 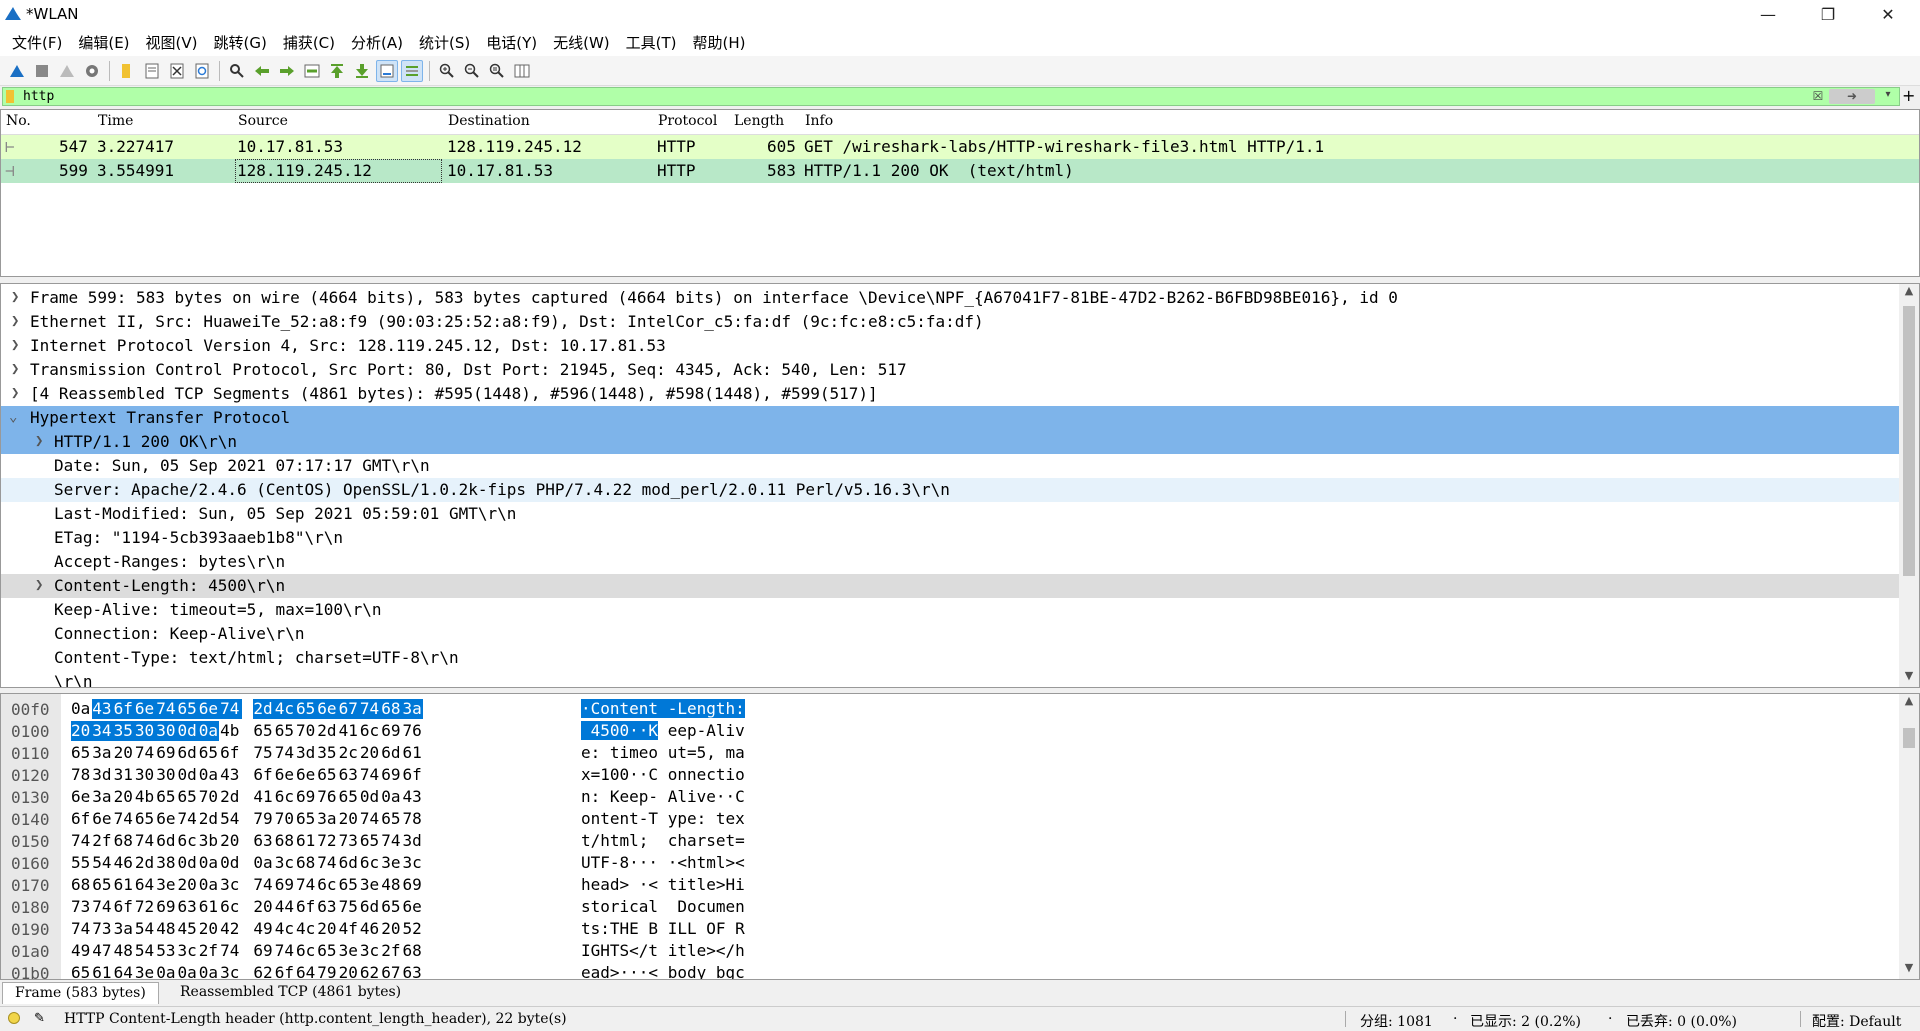 What do you see at coordinates (651, 42) in the screenshot?
I see `menu-tools: 工具(T)` at bounding box center [651, 42].